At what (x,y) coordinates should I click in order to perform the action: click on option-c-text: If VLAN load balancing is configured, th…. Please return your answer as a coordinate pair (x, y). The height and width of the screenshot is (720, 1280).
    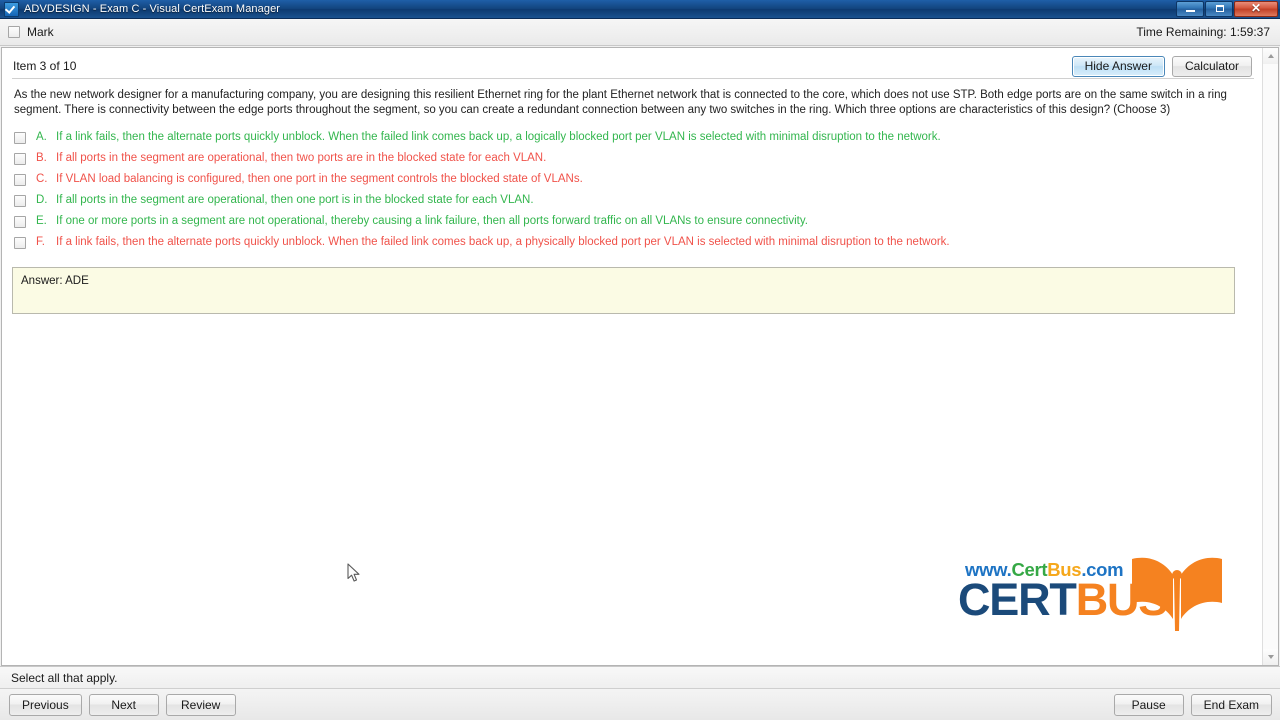
    Looking at the image, I should click on (319, 178).